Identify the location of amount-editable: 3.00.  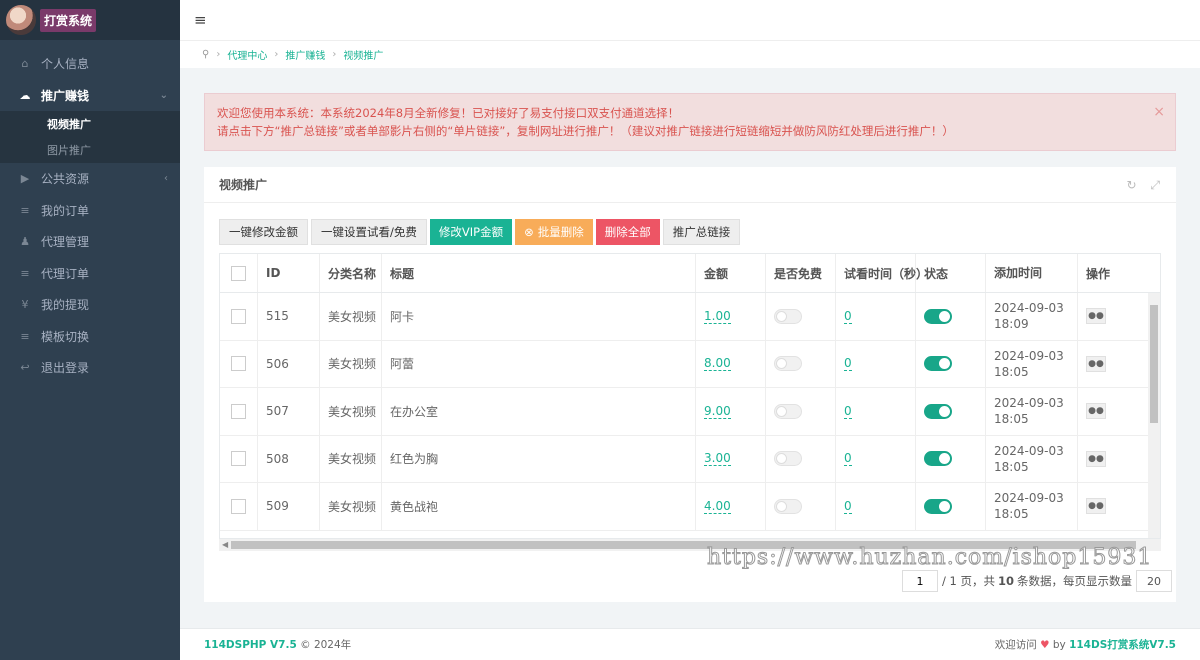
(717, 459).